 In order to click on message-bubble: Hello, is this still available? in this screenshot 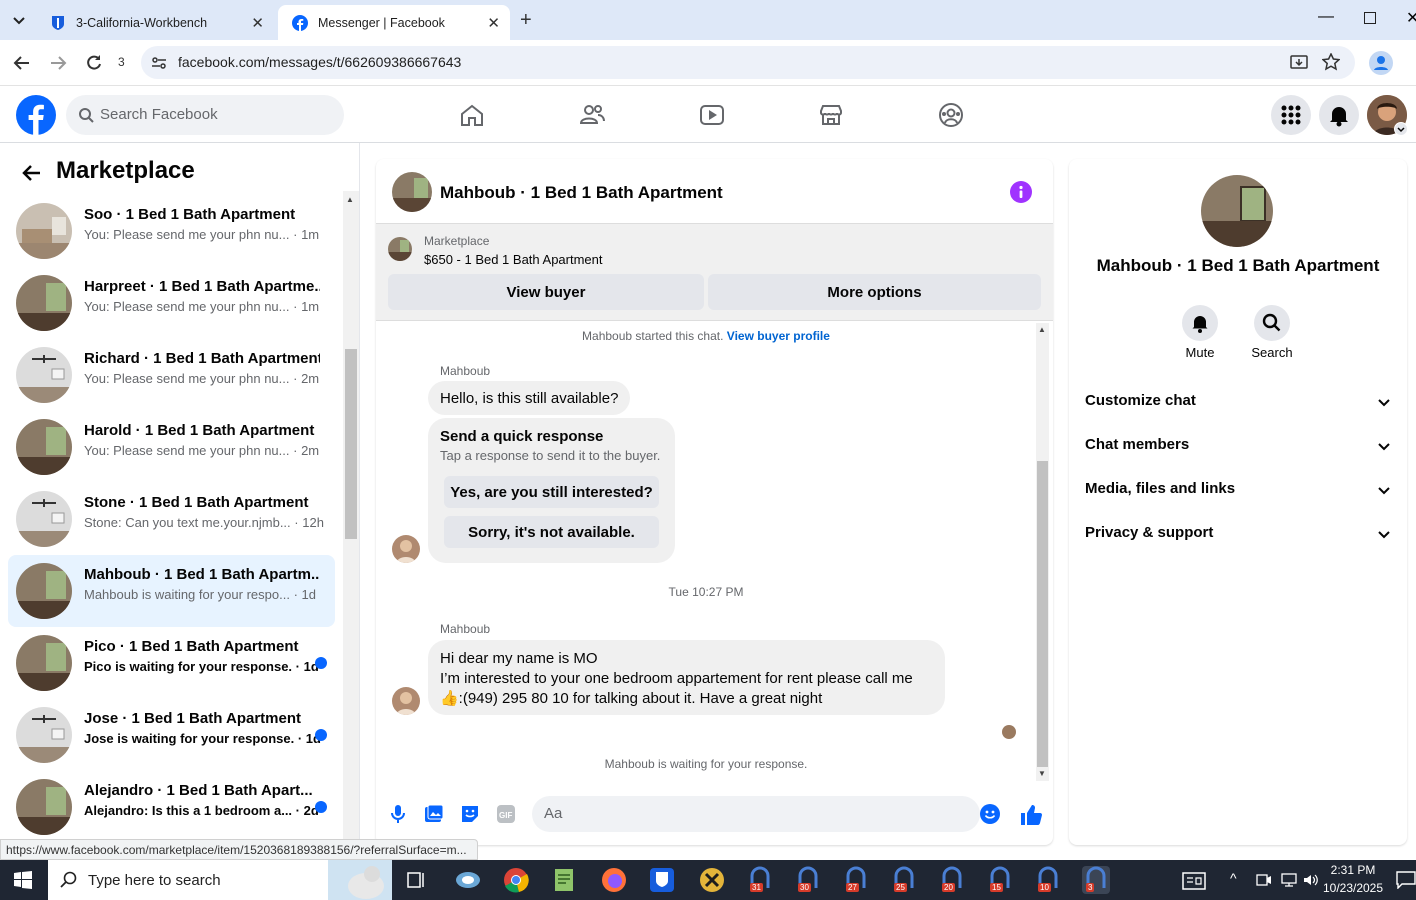, I will do `click(529, 398)`.